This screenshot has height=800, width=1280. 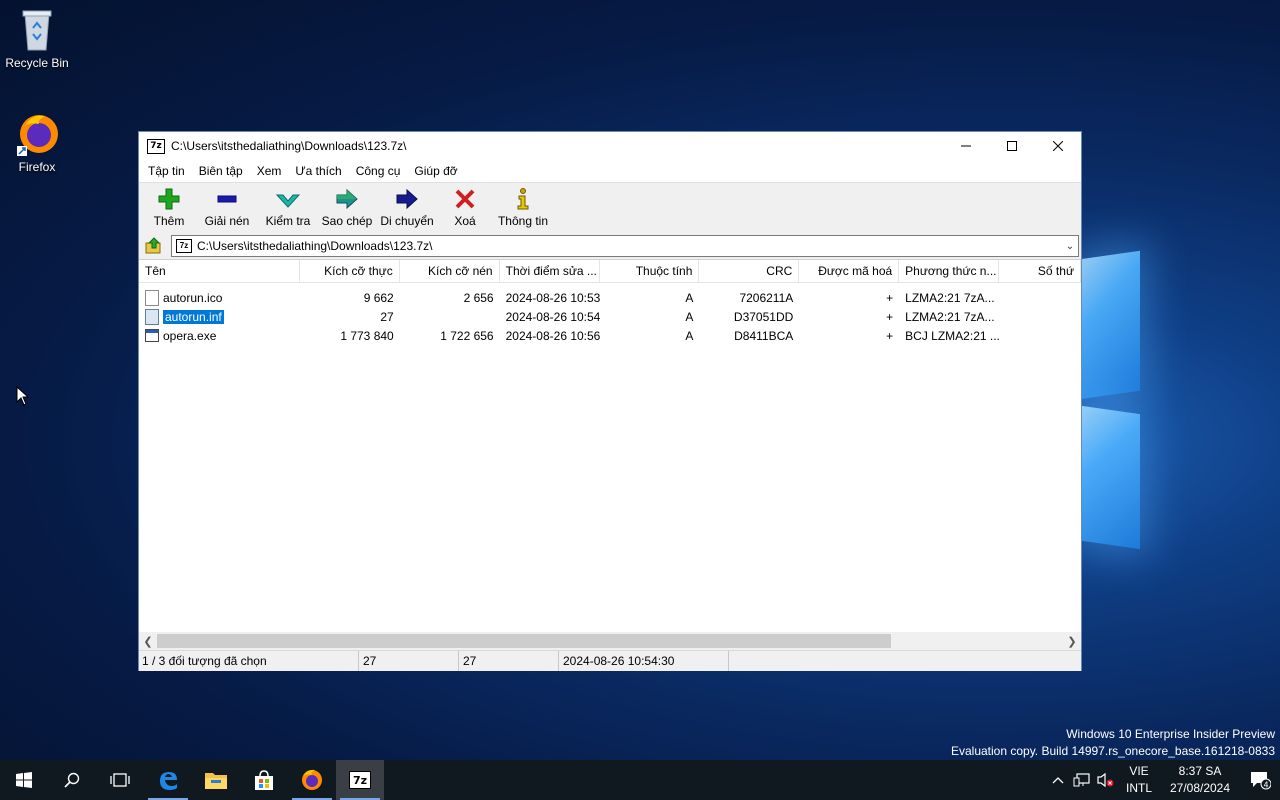 I want to click on system-tray: VIE INTL 8:37 SA 27/08/2024 4, so click(x=1163, y=780).